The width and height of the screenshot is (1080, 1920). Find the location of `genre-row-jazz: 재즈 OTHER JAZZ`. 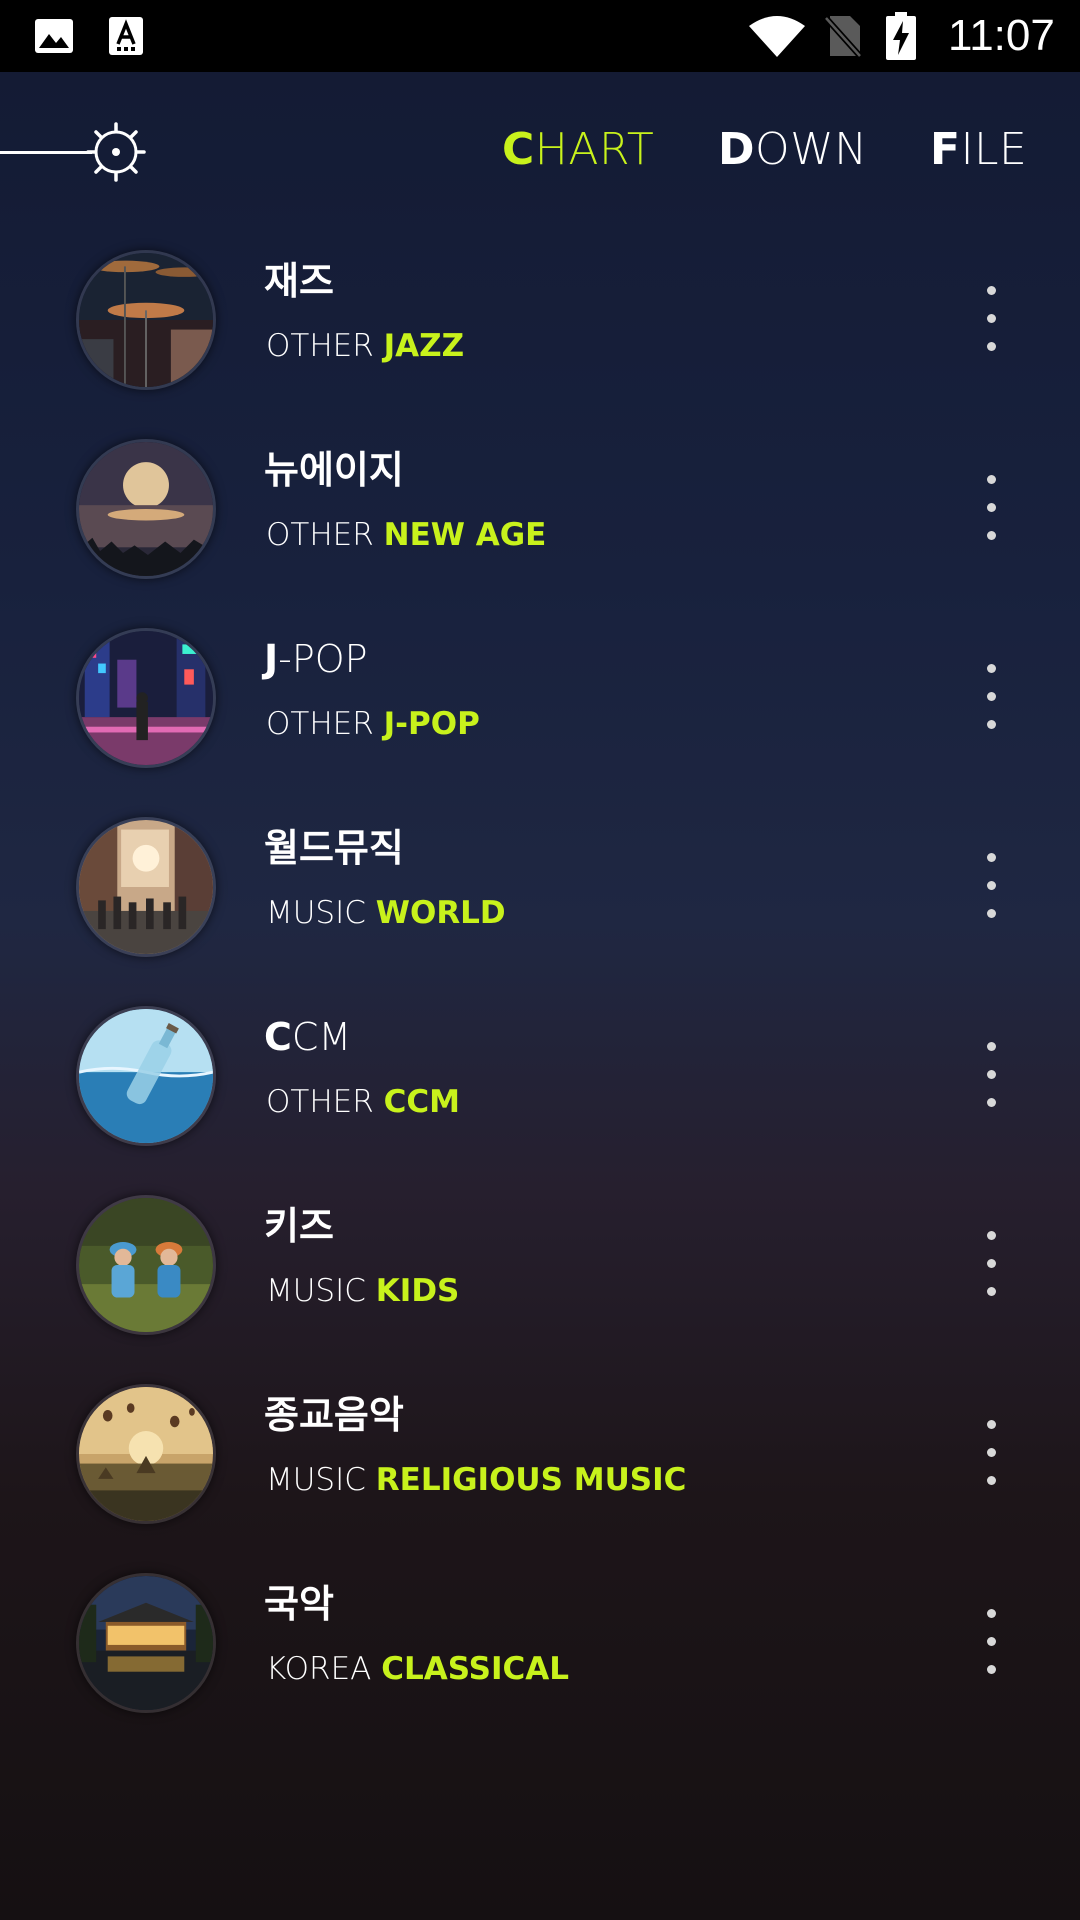

genre-row-jazz: 재즈 OTHER JAZZ is located at coordinates (540, 320).